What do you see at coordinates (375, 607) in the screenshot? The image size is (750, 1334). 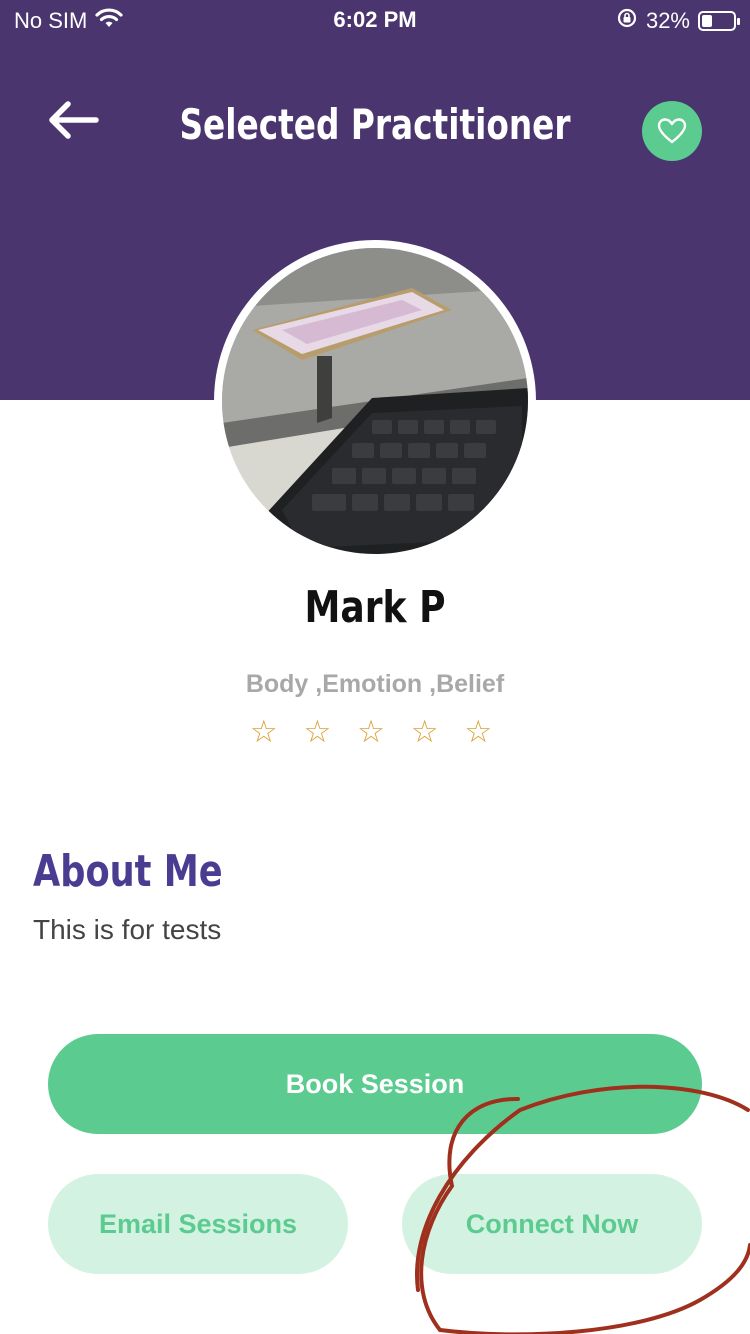 I see `practitioner-name: Mark P` at bounding box center [375, 607].